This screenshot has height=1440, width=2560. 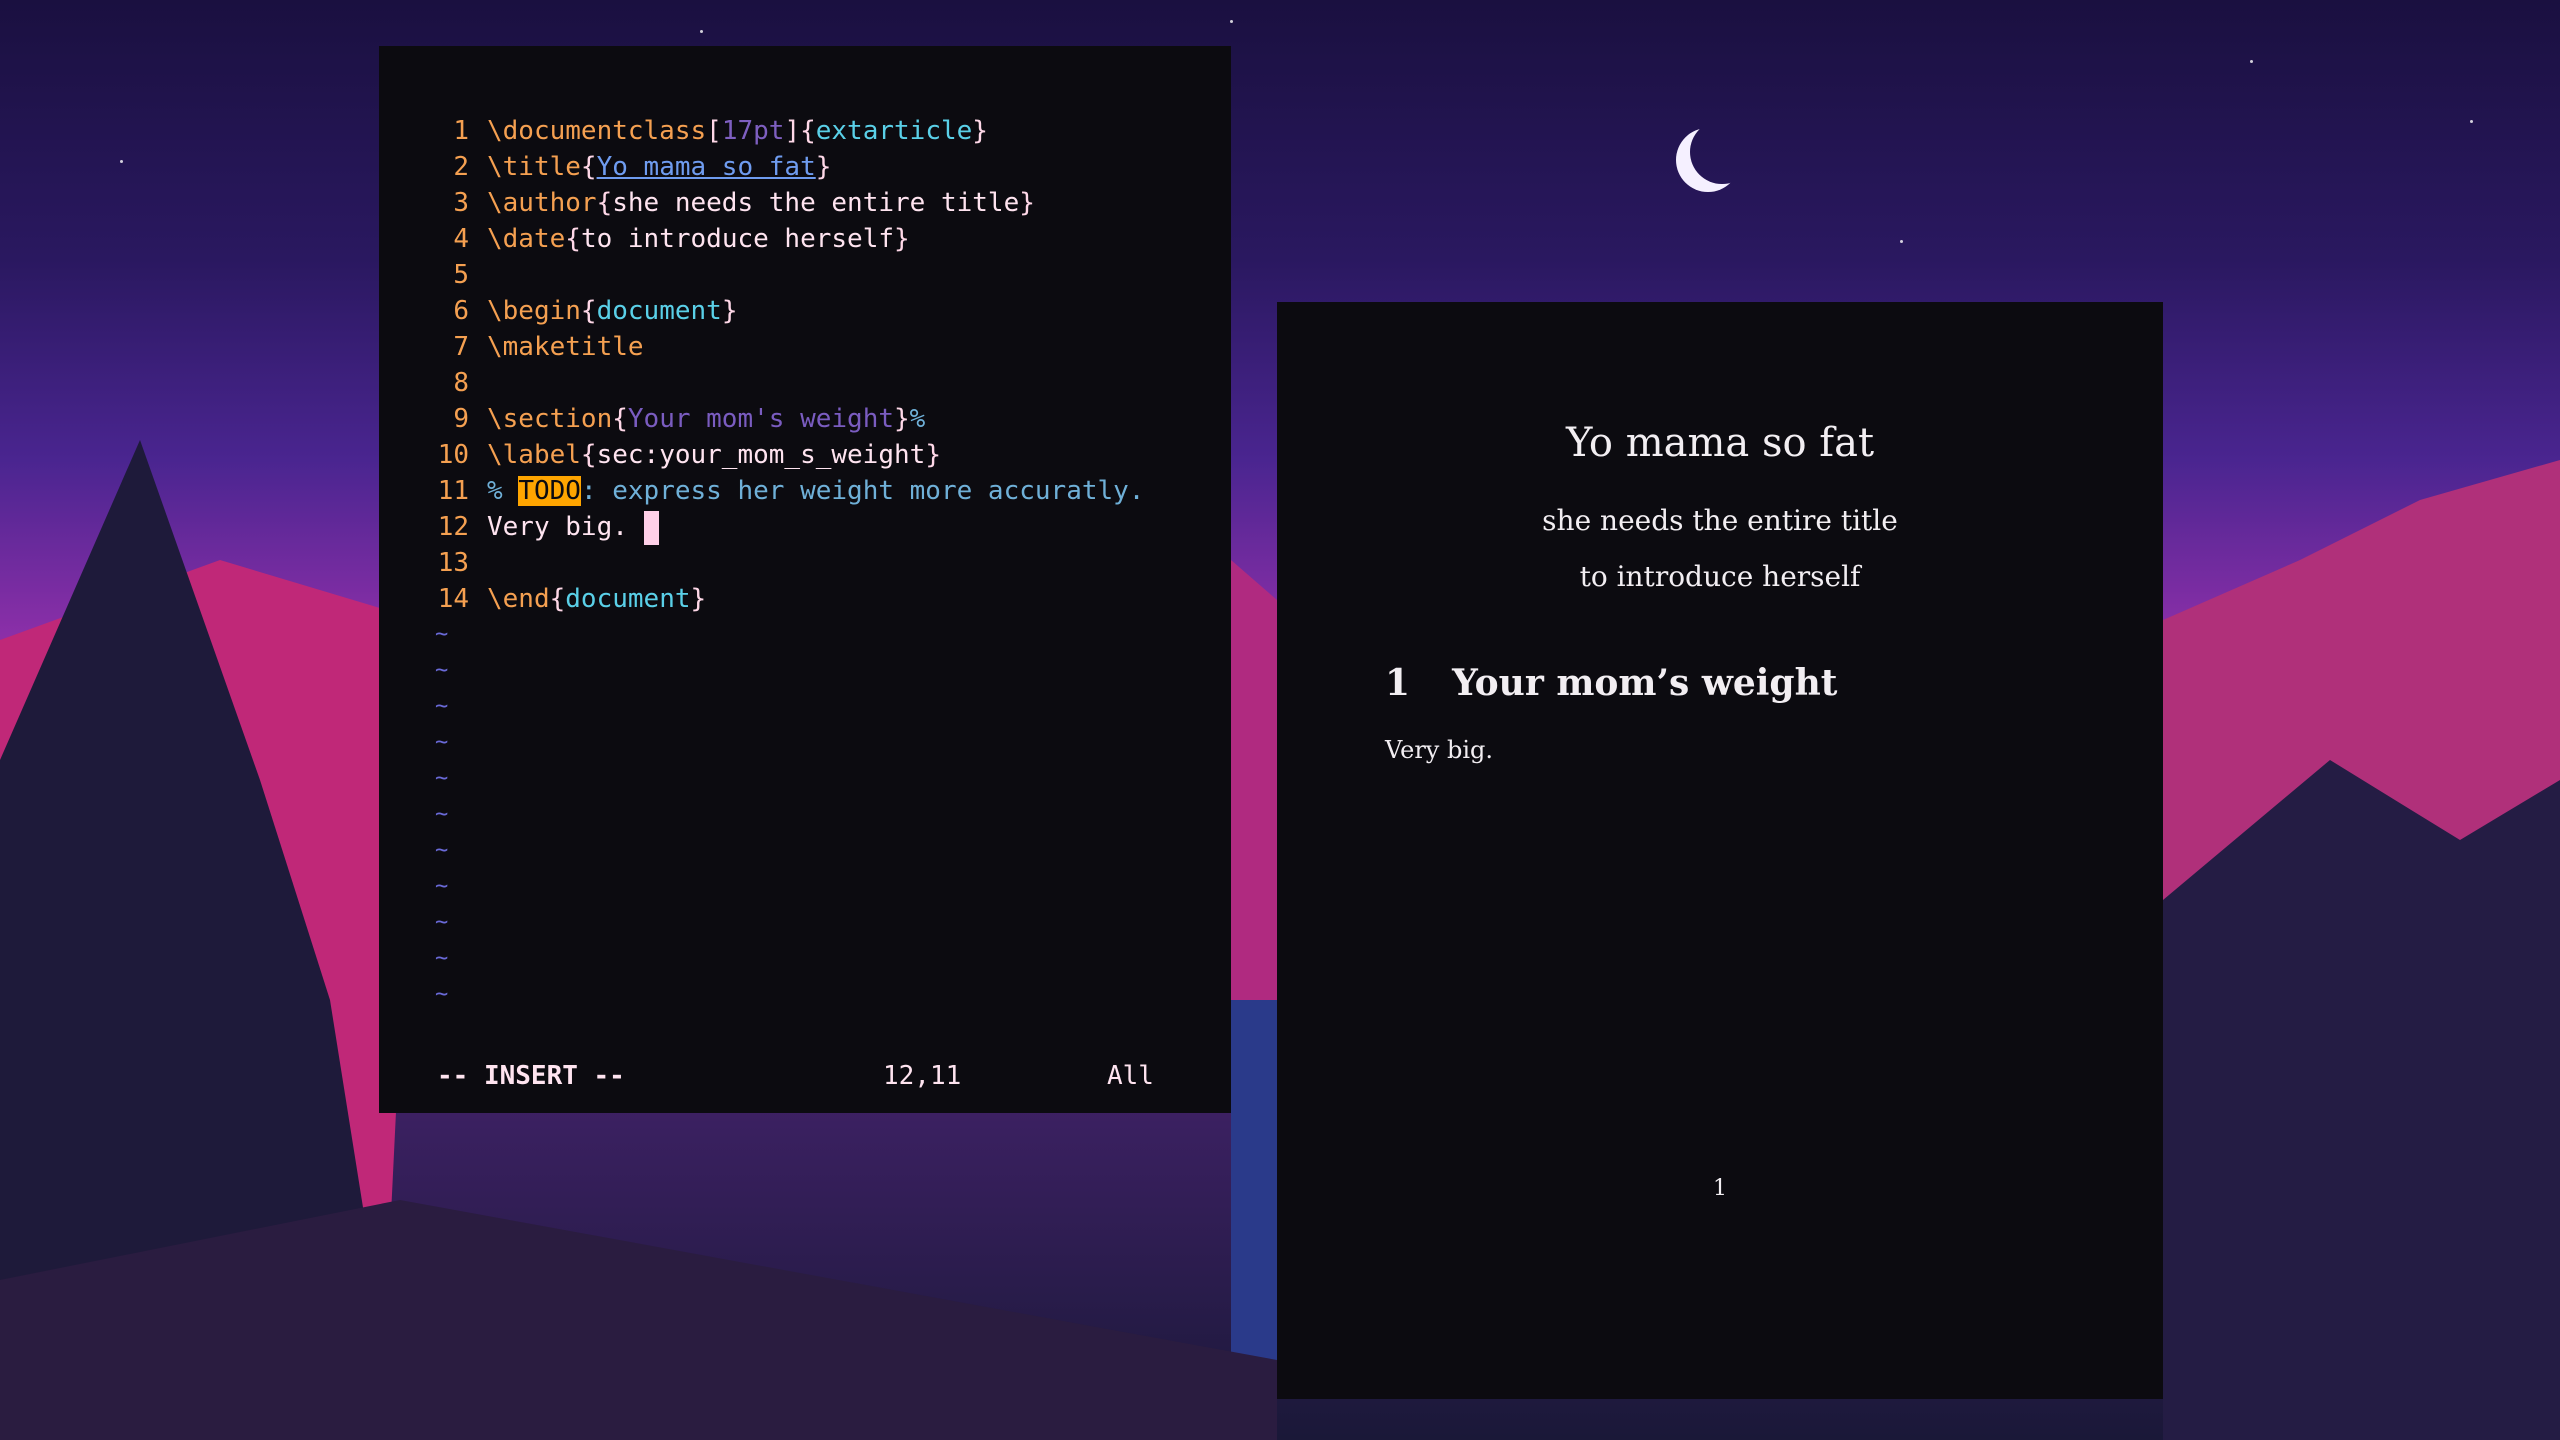 I want to click on document-author: she needs the entire title, so click(x=1720, y=520).